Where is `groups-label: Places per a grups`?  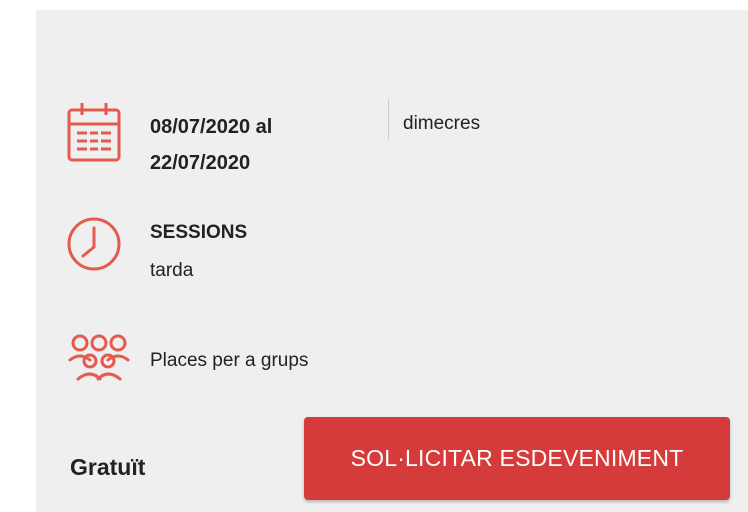 groups-label: Places per a grups is located at coordinates (229, 360).